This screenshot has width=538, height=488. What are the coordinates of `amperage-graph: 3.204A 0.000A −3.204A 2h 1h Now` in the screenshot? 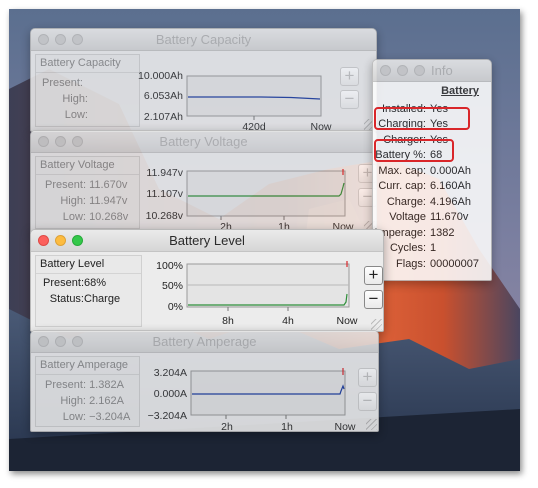 It's located at (252, 399).